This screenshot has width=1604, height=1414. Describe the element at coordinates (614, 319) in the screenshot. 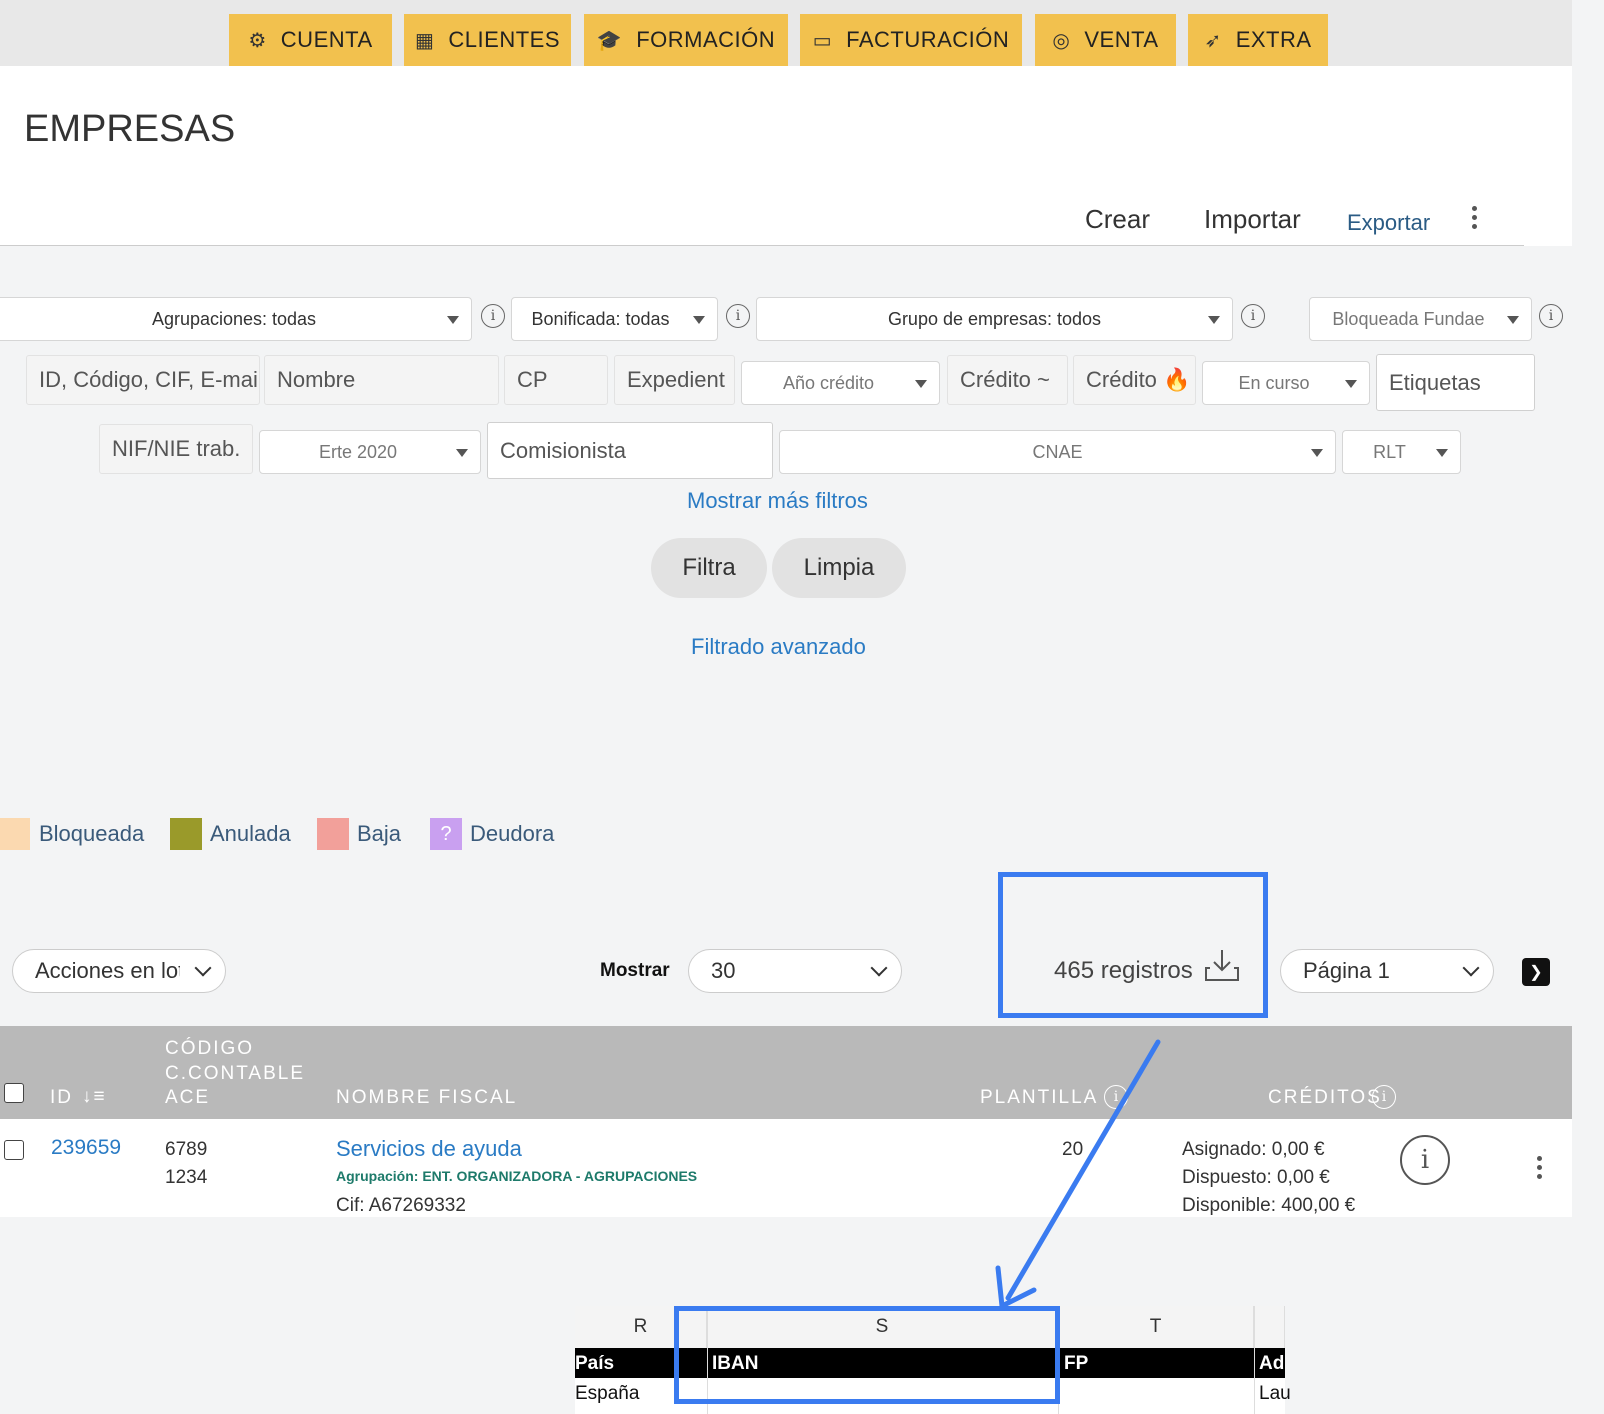

I see `bonificada-select: Bonificada: todas` at that location.